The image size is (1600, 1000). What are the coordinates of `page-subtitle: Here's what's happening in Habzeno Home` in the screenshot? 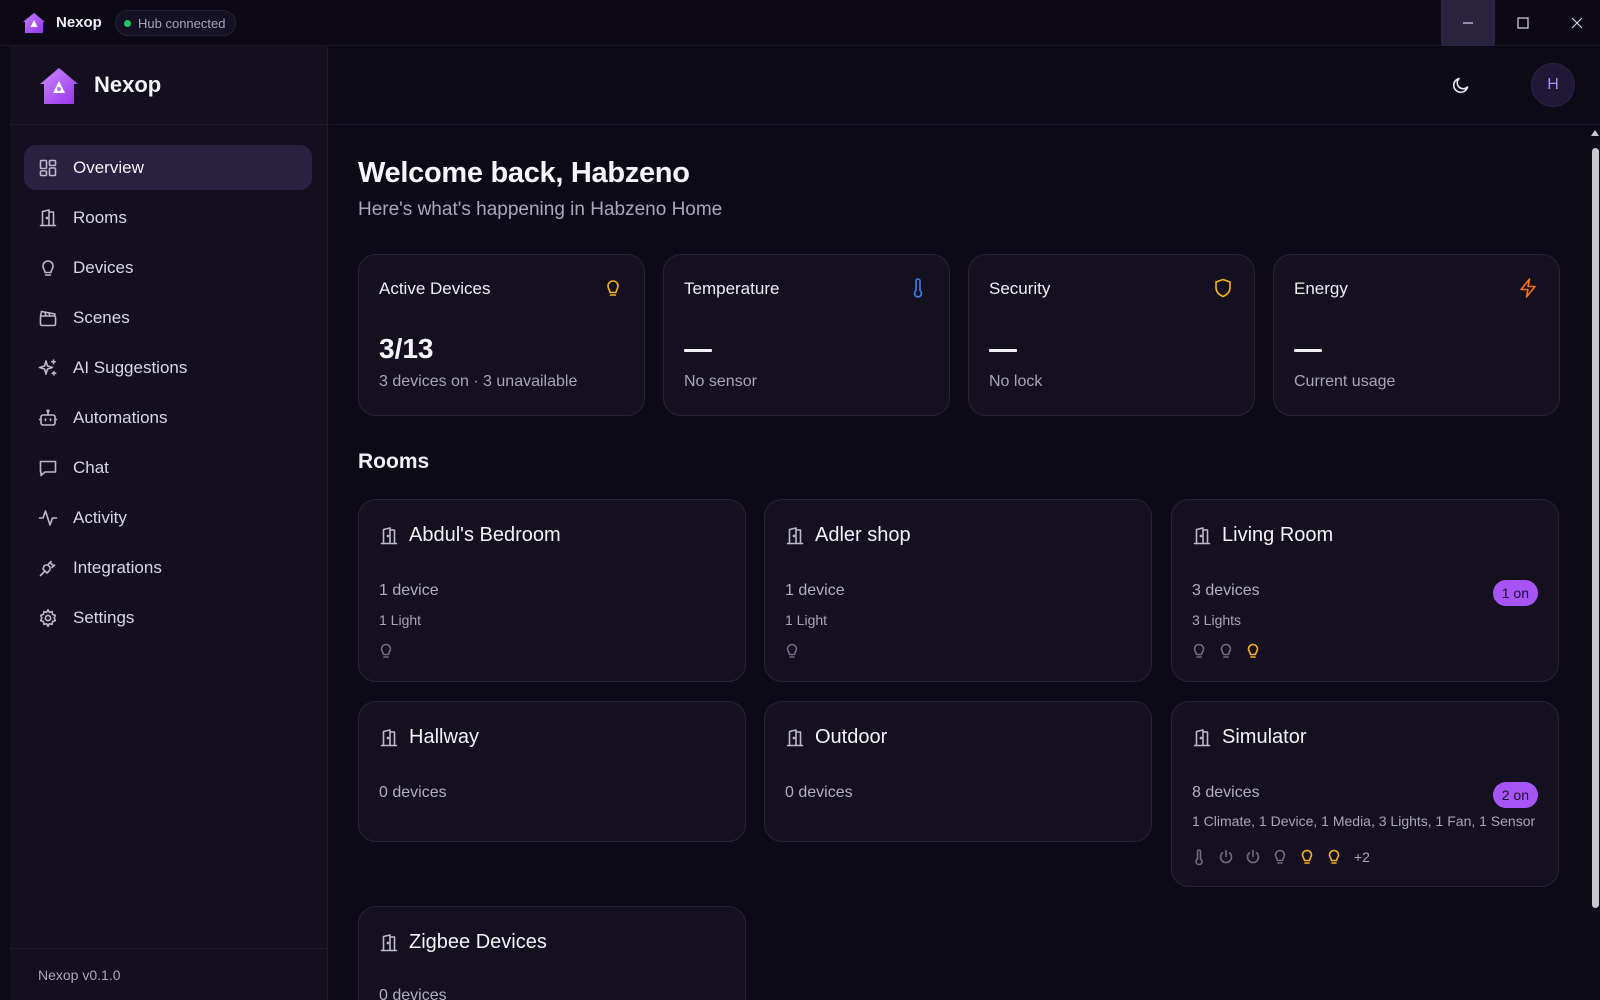 It's located at (540, 209).